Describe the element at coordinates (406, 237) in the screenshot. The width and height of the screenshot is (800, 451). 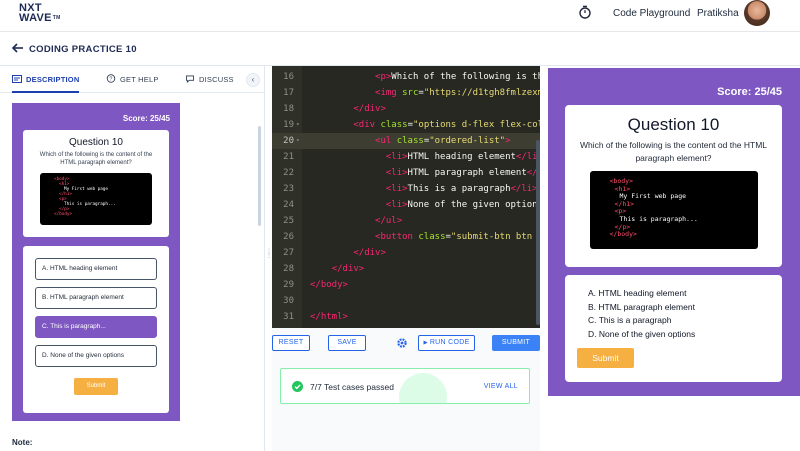
I see `code-line: 26 <button class="submit-btn btn b` at that location.